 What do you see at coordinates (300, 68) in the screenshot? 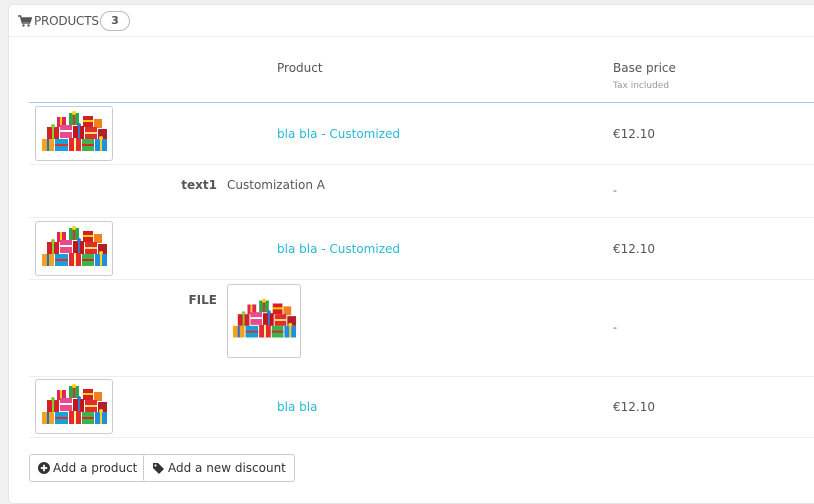
I see `column-header-product: Product` at bounding box center [300, 68].